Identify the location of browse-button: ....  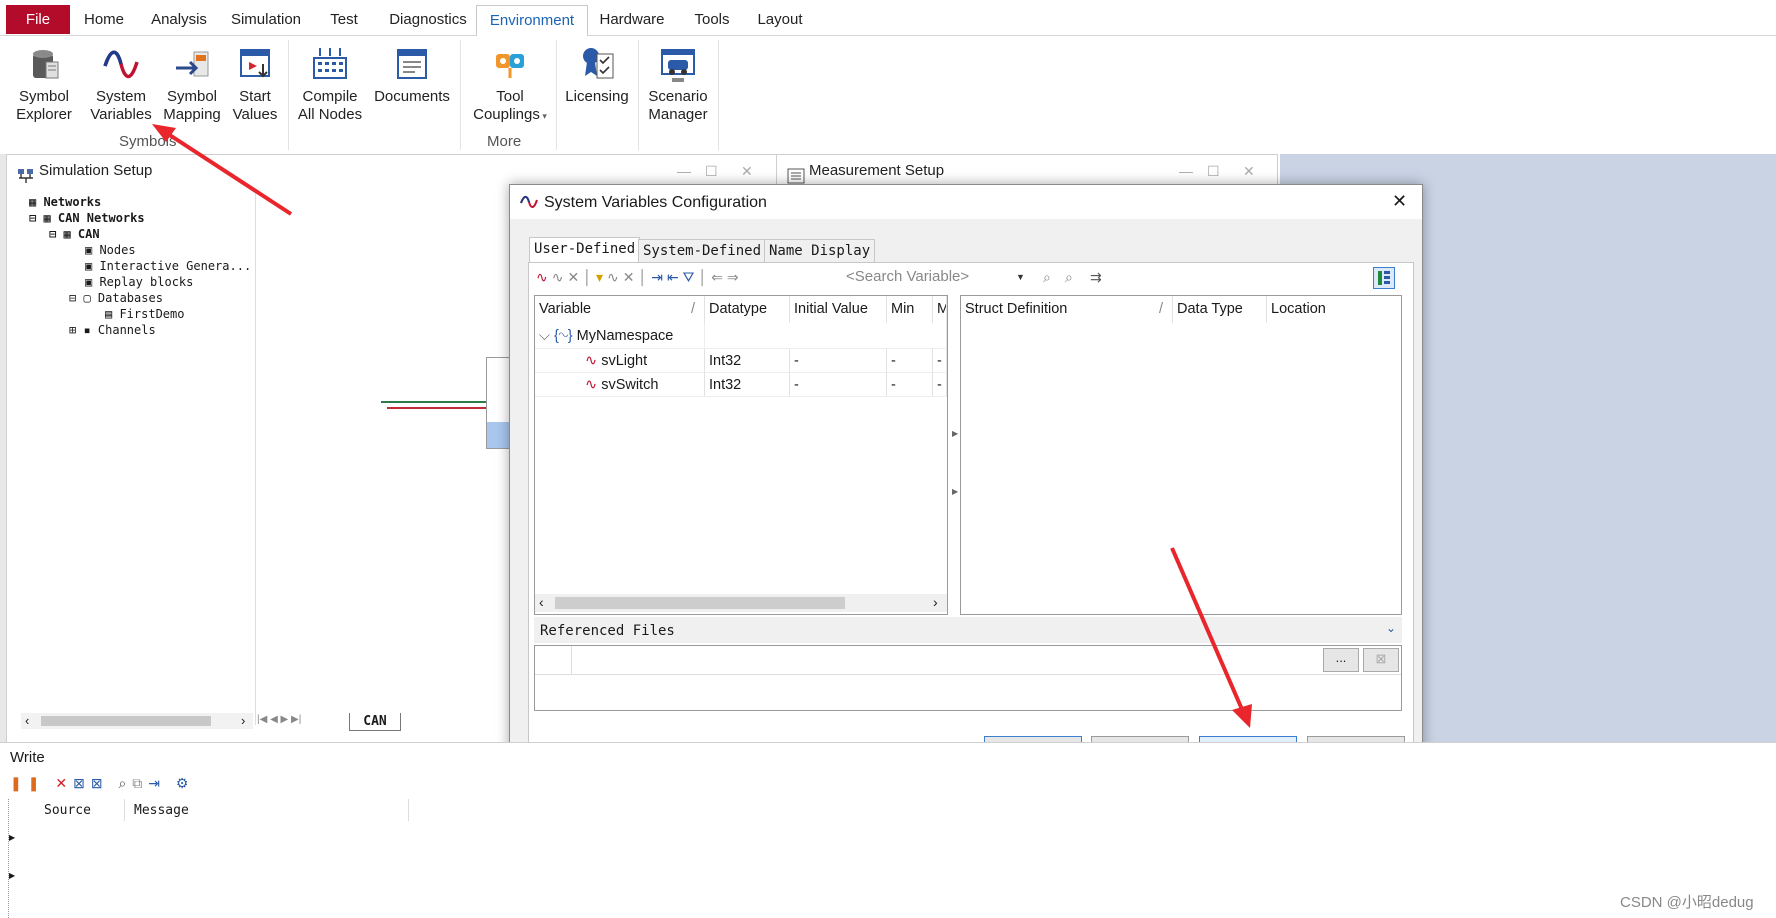
(1341, 660).